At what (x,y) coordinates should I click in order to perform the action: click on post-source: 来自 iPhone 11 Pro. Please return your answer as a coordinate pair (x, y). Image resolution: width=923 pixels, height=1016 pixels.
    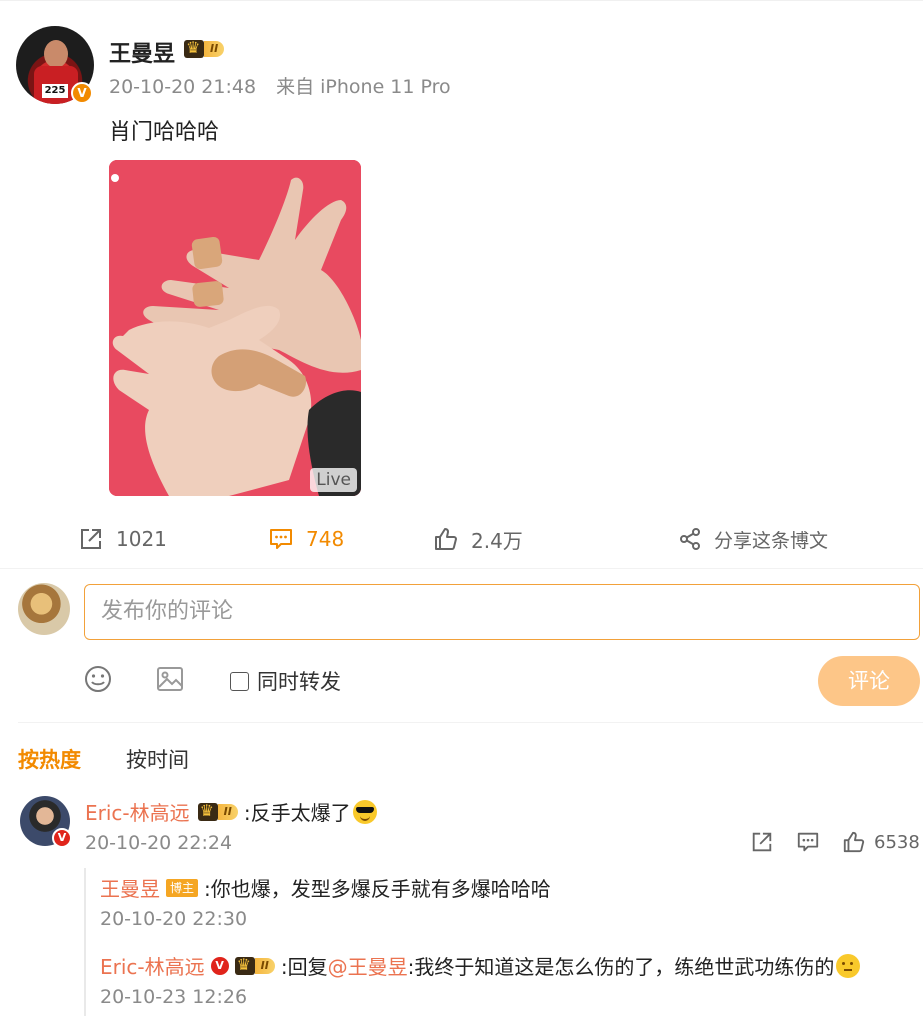
    Looking at the image, I should click on (363, 87).